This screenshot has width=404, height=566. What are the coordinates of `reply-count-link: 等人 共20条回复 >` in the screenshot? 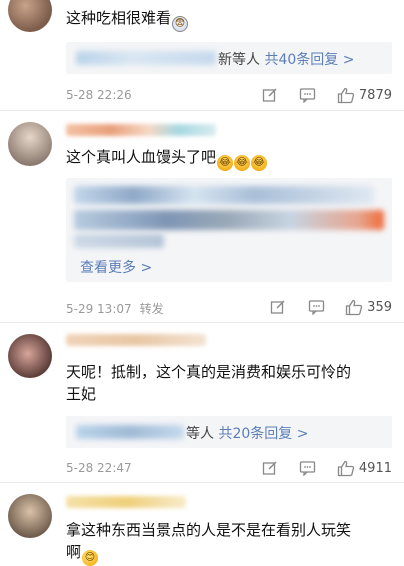 It's located at (247, 433).